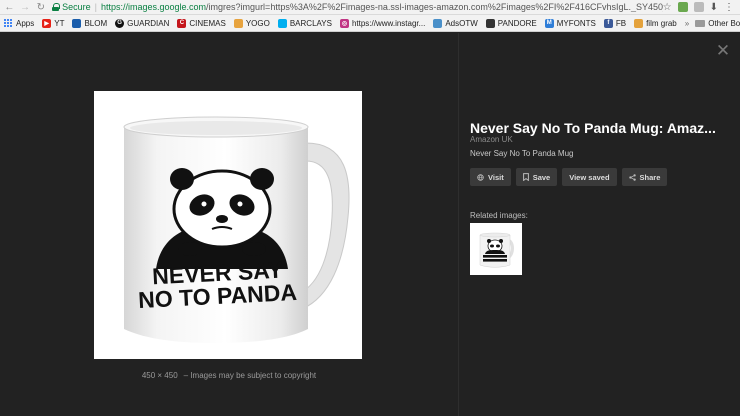 The height and width of the screenshot is (416, 740). I want to click on reload-icon: ↻, so click(40, 7).